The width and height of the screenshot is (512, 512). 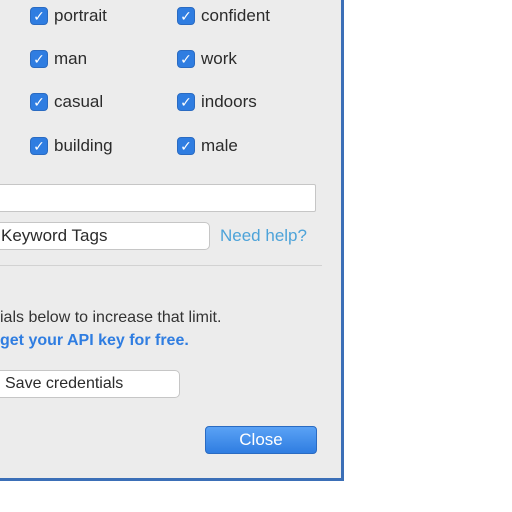 I want to click on tag-male: ✓ male, so click(x=207, y=146).